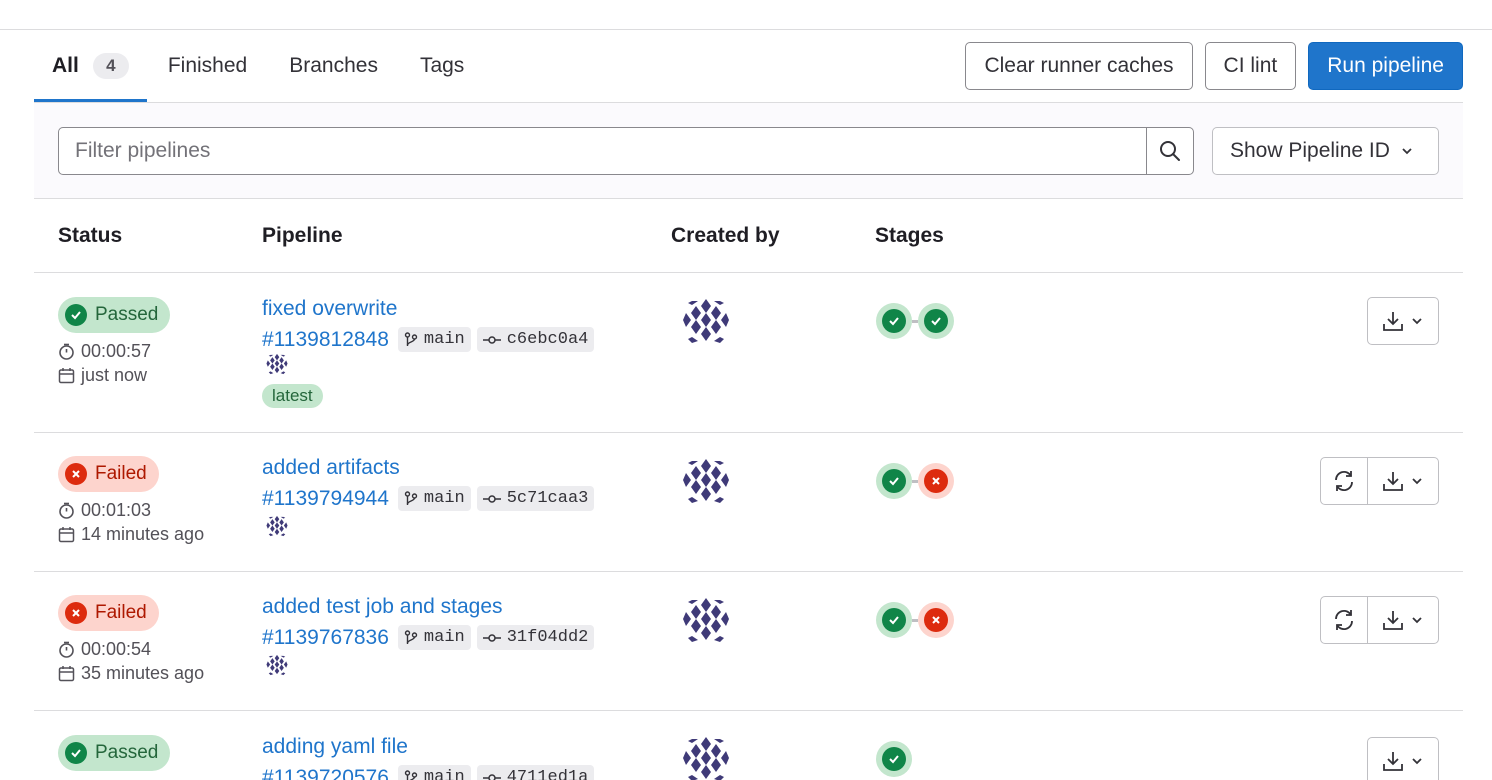 The image size is (1492, 780). What do you see at coordinates (325, 773) in the screenshot?
I see `pipeline-id-link: #1139720576` at bounding box center [325, 773].